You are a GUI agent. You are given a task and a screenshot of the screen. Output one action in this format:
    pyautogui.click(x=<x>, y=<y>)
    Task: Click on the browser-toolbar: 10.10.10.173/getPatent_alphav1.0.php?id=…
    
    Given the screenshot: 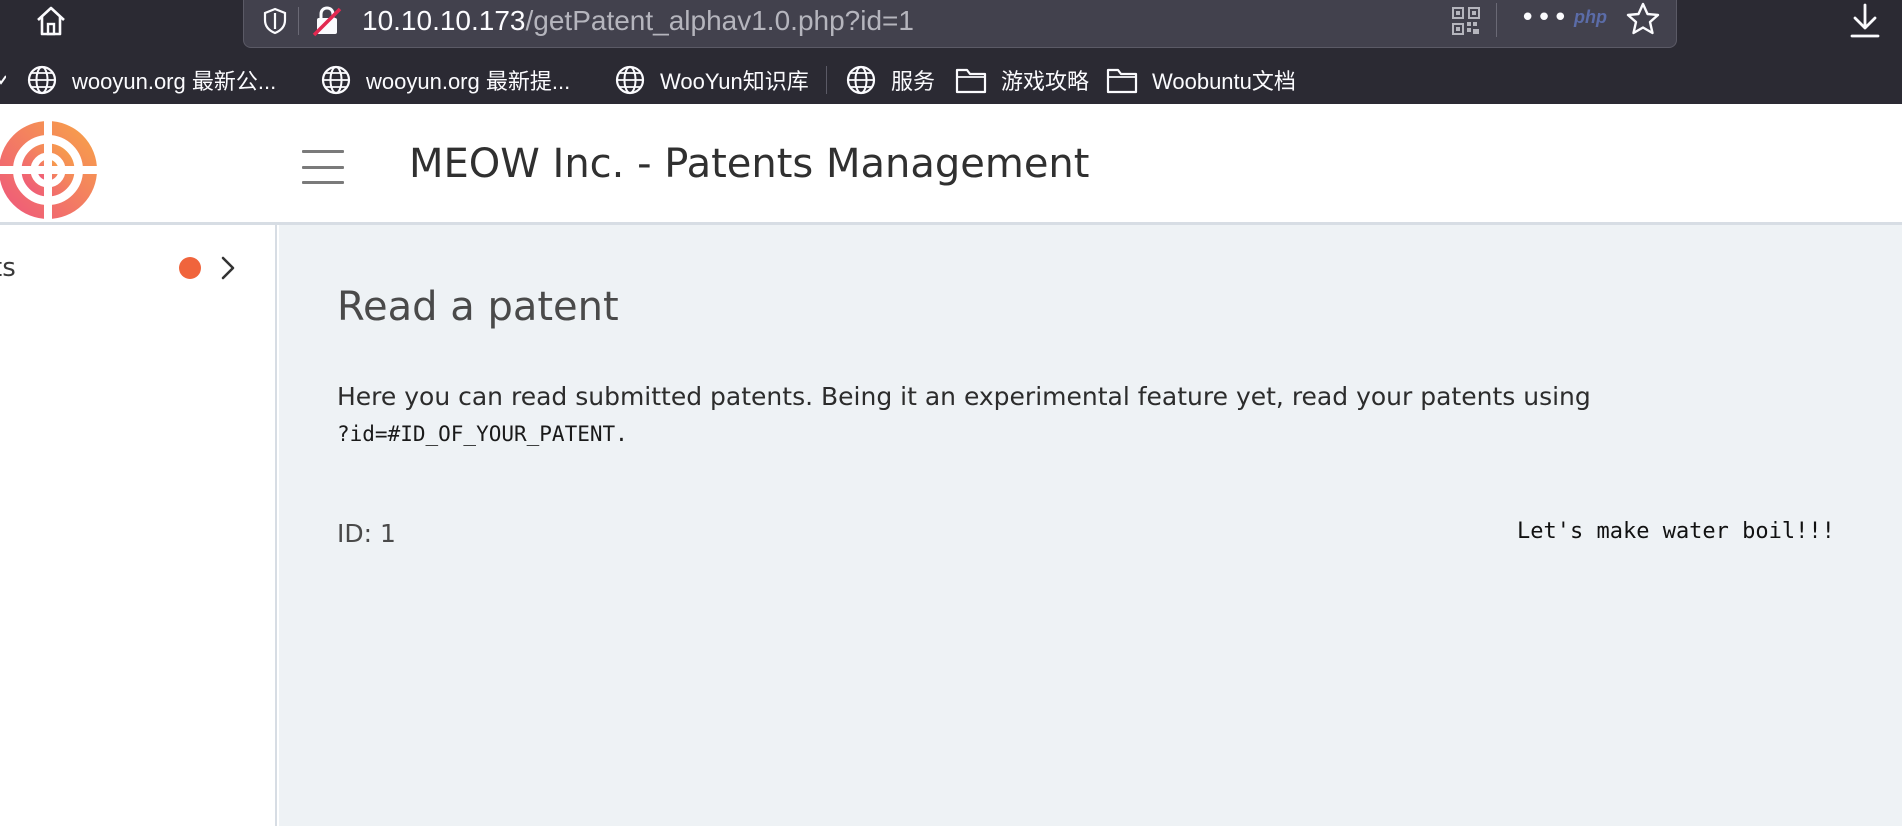 What is the action you would take?
    pyautogui.click(x=951, y=25)
    